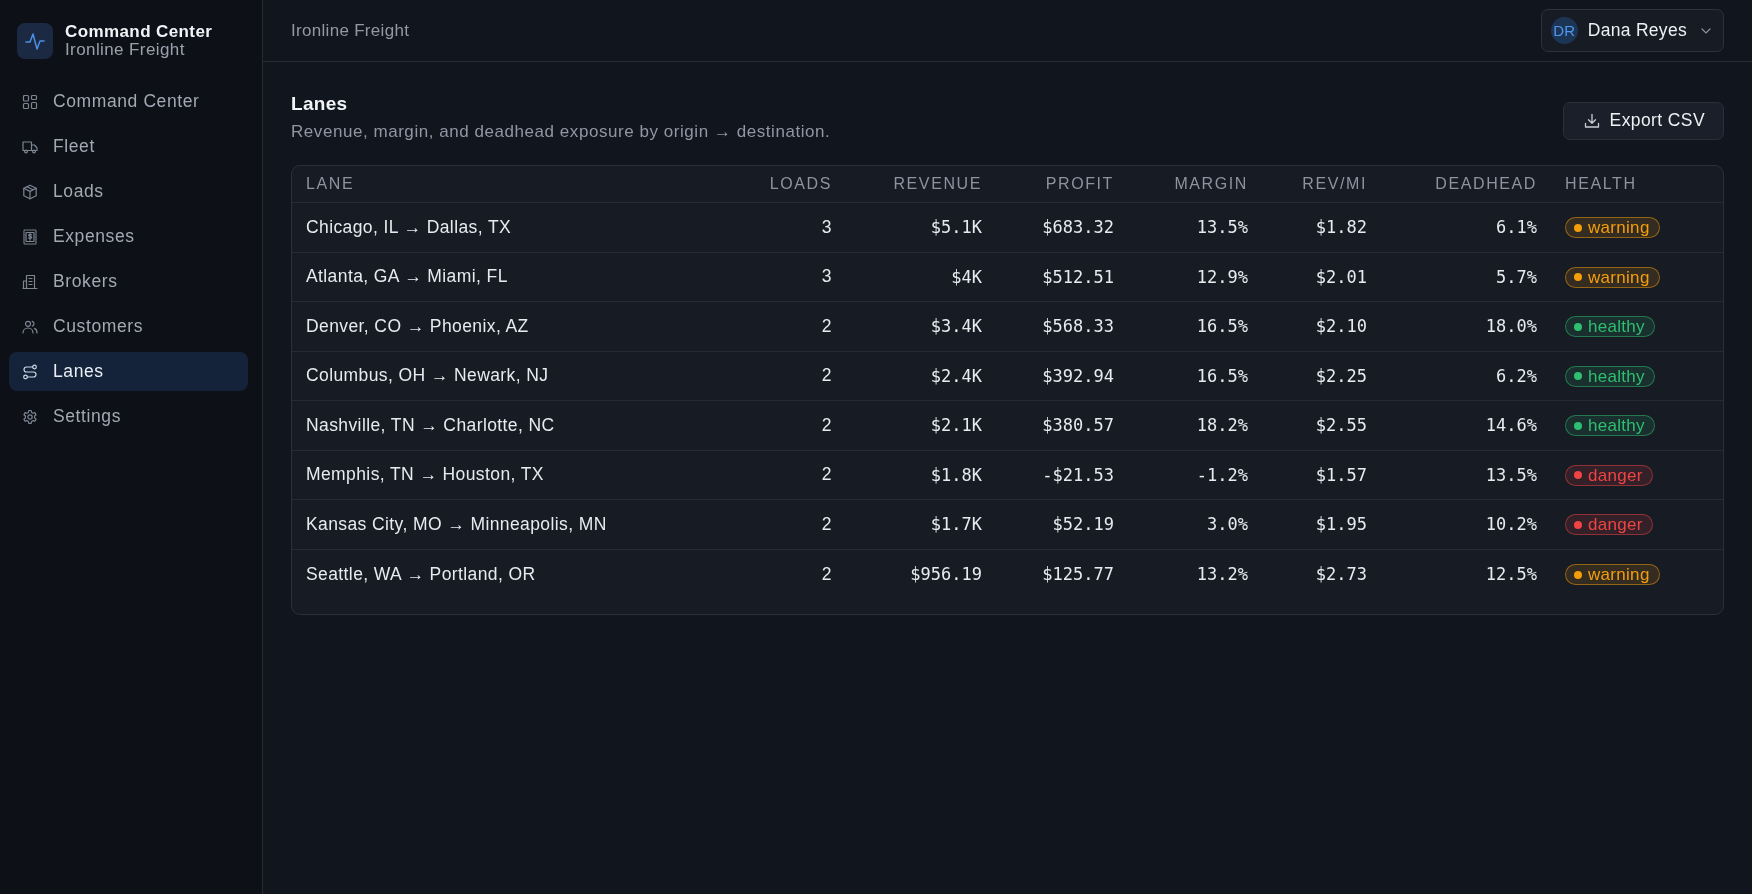 Image resolution: width=1752 pixels, height=894 pixels. What do you see at coordinates (966, 276) in the screenshot?
I see `table-cell-text: $4K` at bounding box center [966, 276].